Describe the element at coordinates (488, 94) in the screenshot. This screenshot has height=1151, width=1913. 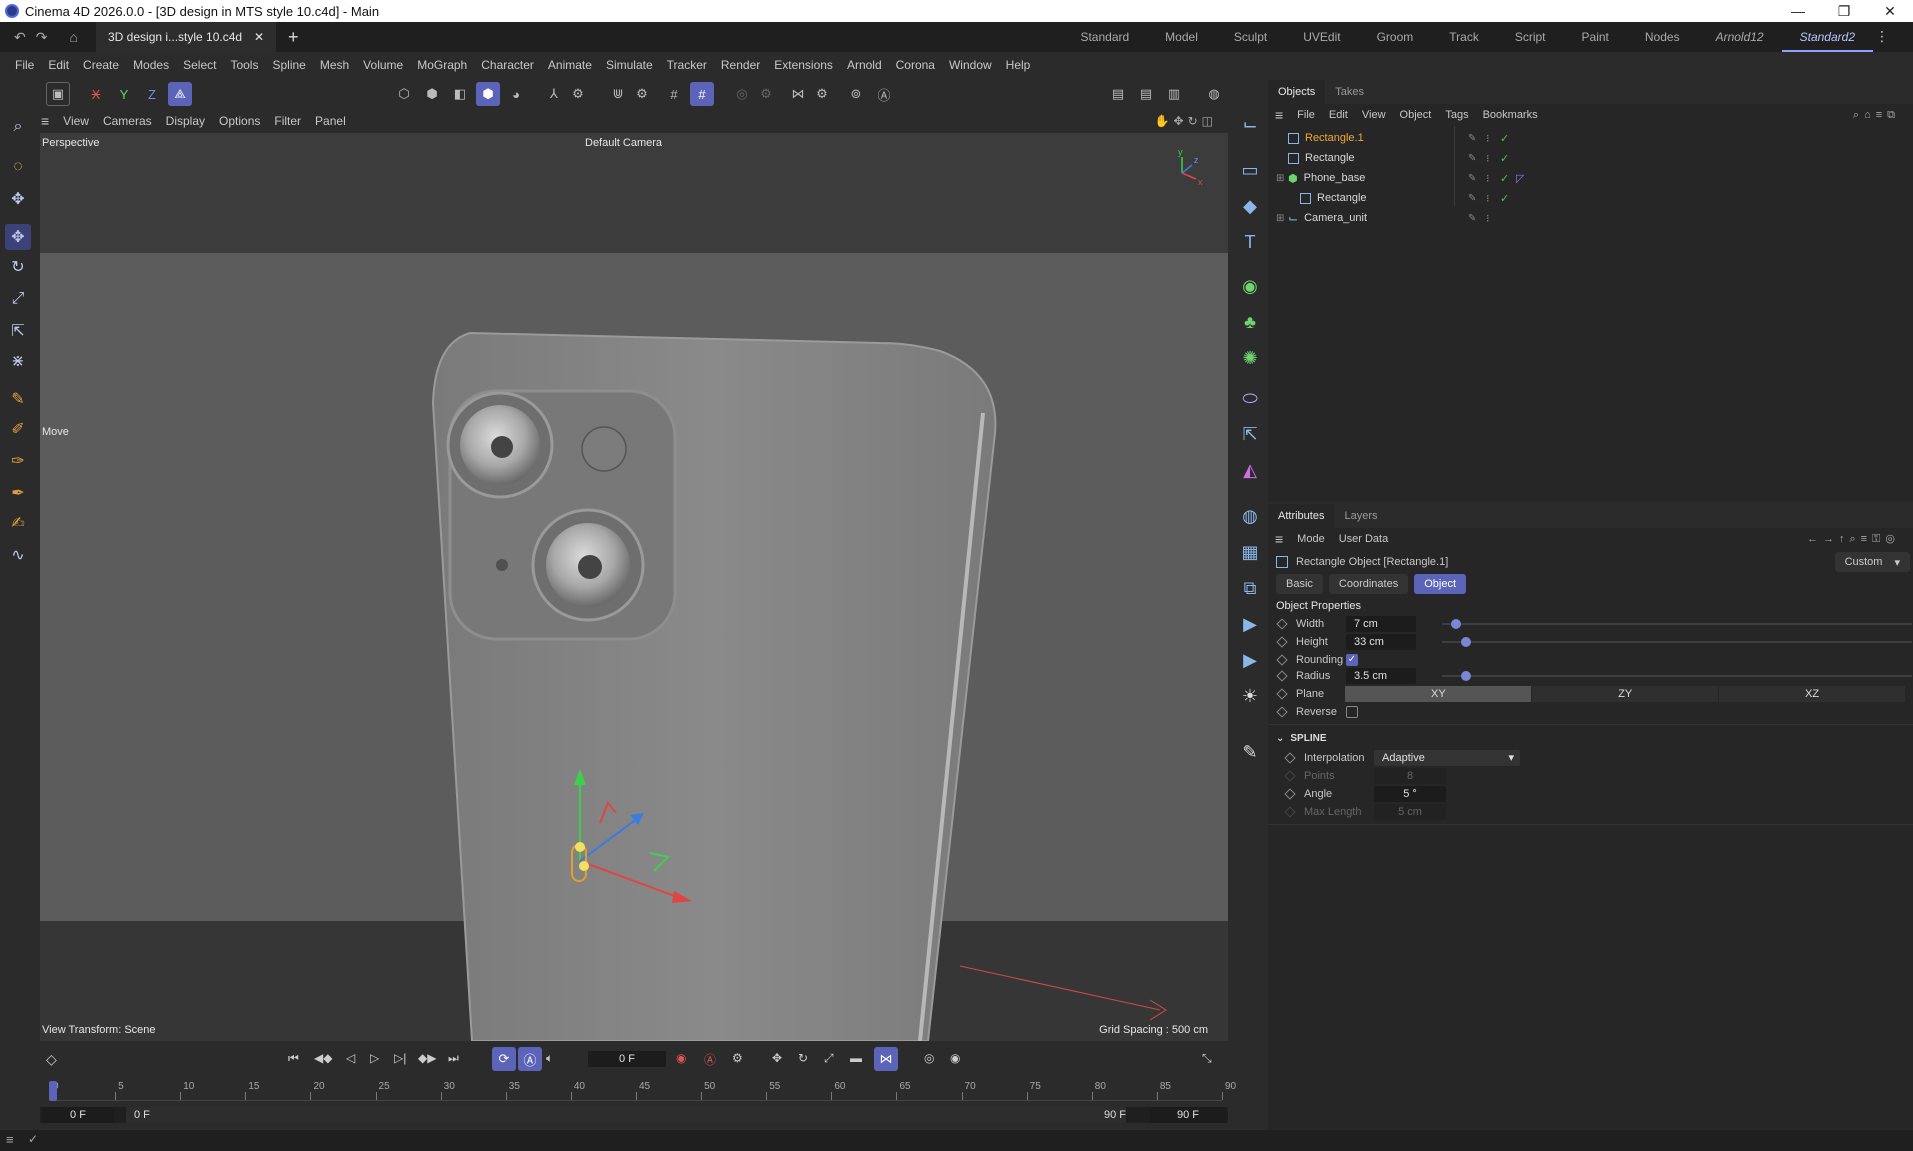
I see `model-mode-icon: ⬢` at that location.